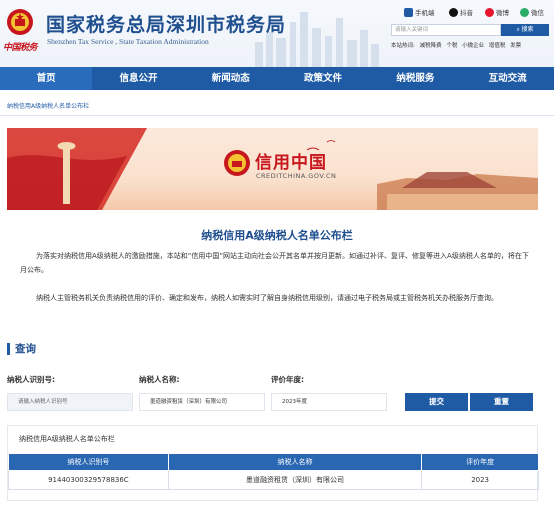 This screenshot has width=554, height=505. I want to click on hot-word-link: 发票, so click(515, 46).